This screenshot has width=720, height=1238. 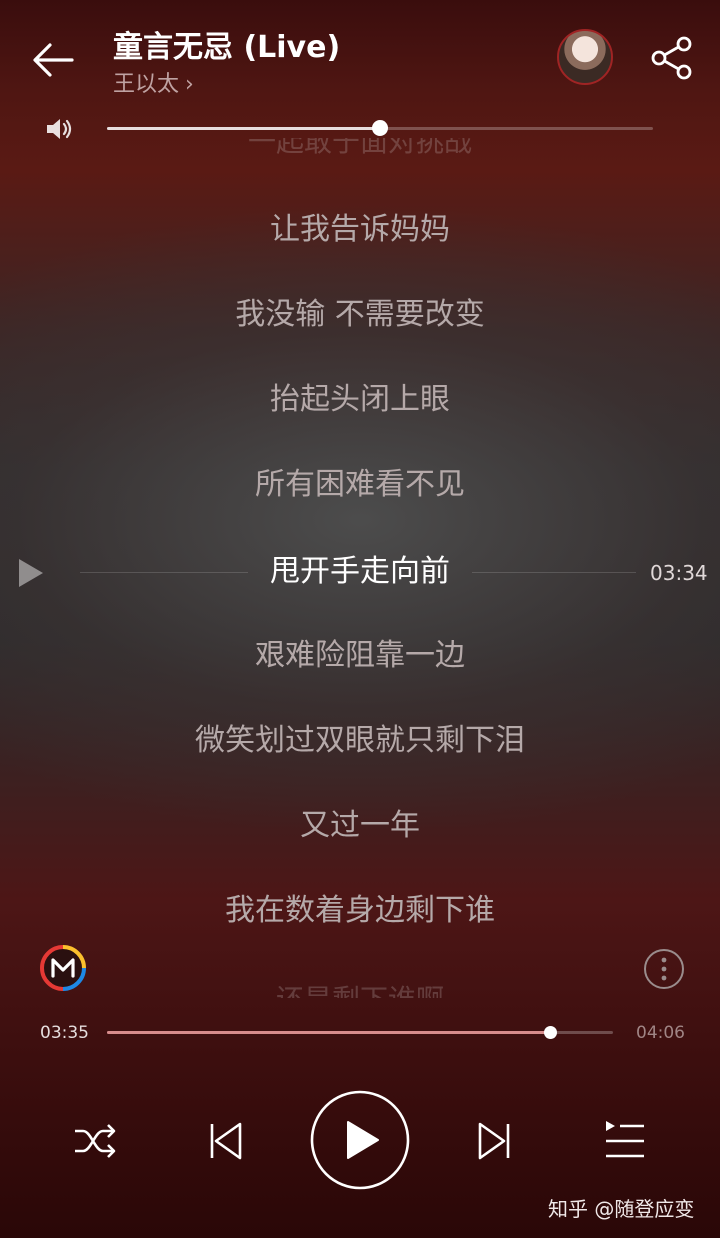 I want to click on shuffle-icon, so click(x=95, y=1141).